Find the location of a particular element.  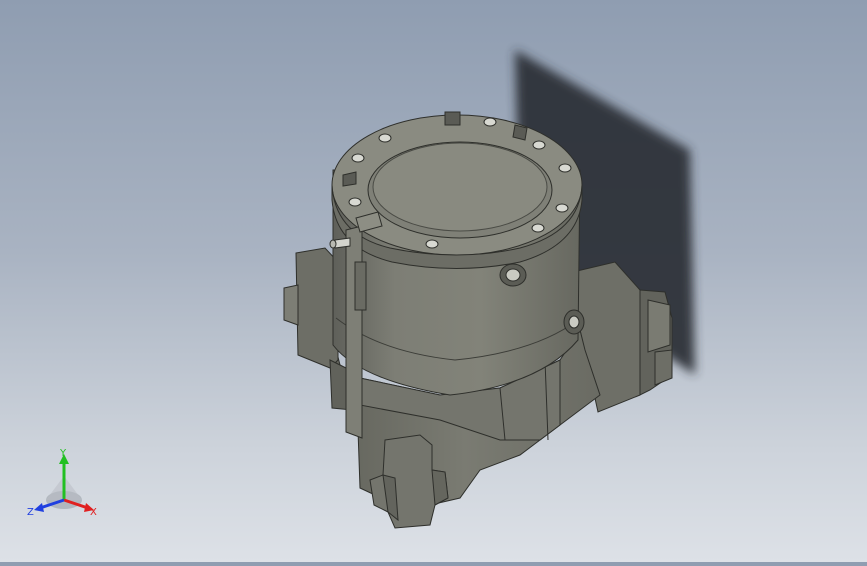

triad-graphic: Y X Z is located at coordinates (62, 483).